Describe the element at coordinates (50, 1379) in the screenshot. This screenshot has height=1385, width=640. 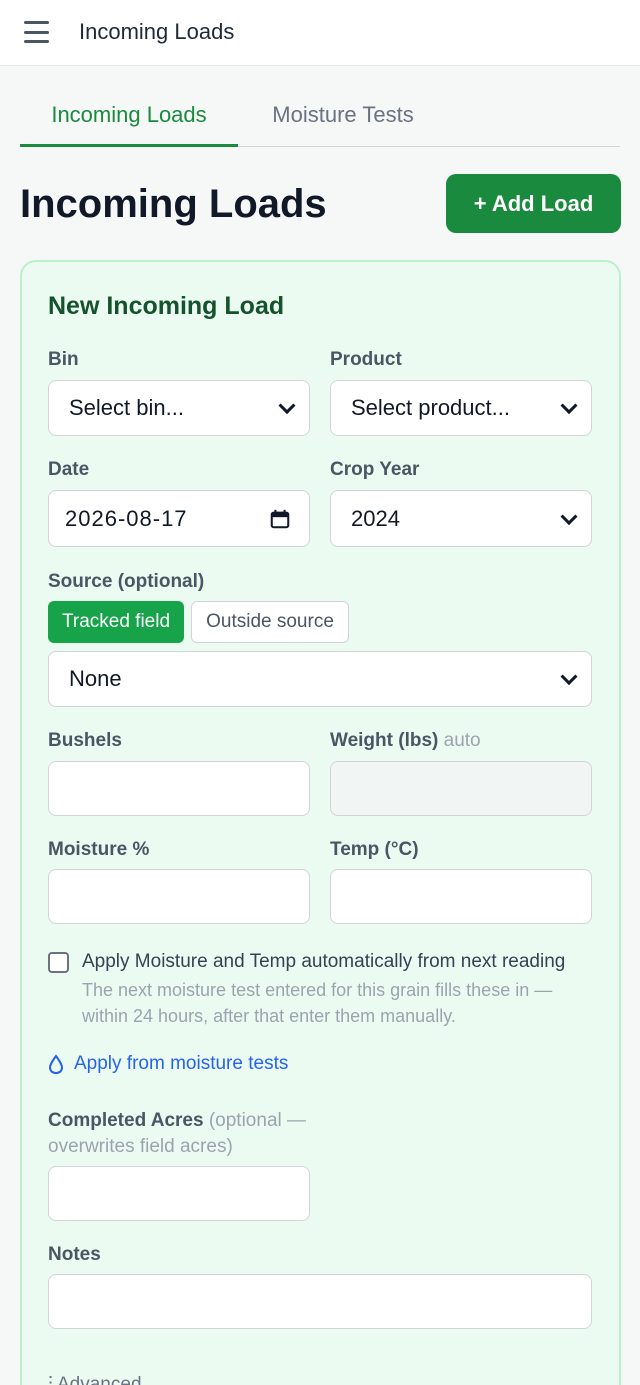
I see `sliders-icon: ⫶` at that location.